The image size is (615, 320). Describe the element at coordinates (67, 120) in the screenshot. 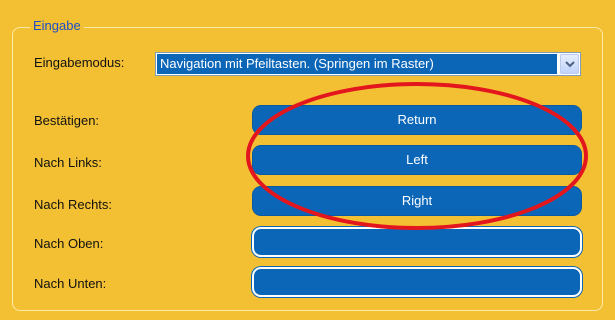

I see `confirm-label: Bestätigen:` at that location.